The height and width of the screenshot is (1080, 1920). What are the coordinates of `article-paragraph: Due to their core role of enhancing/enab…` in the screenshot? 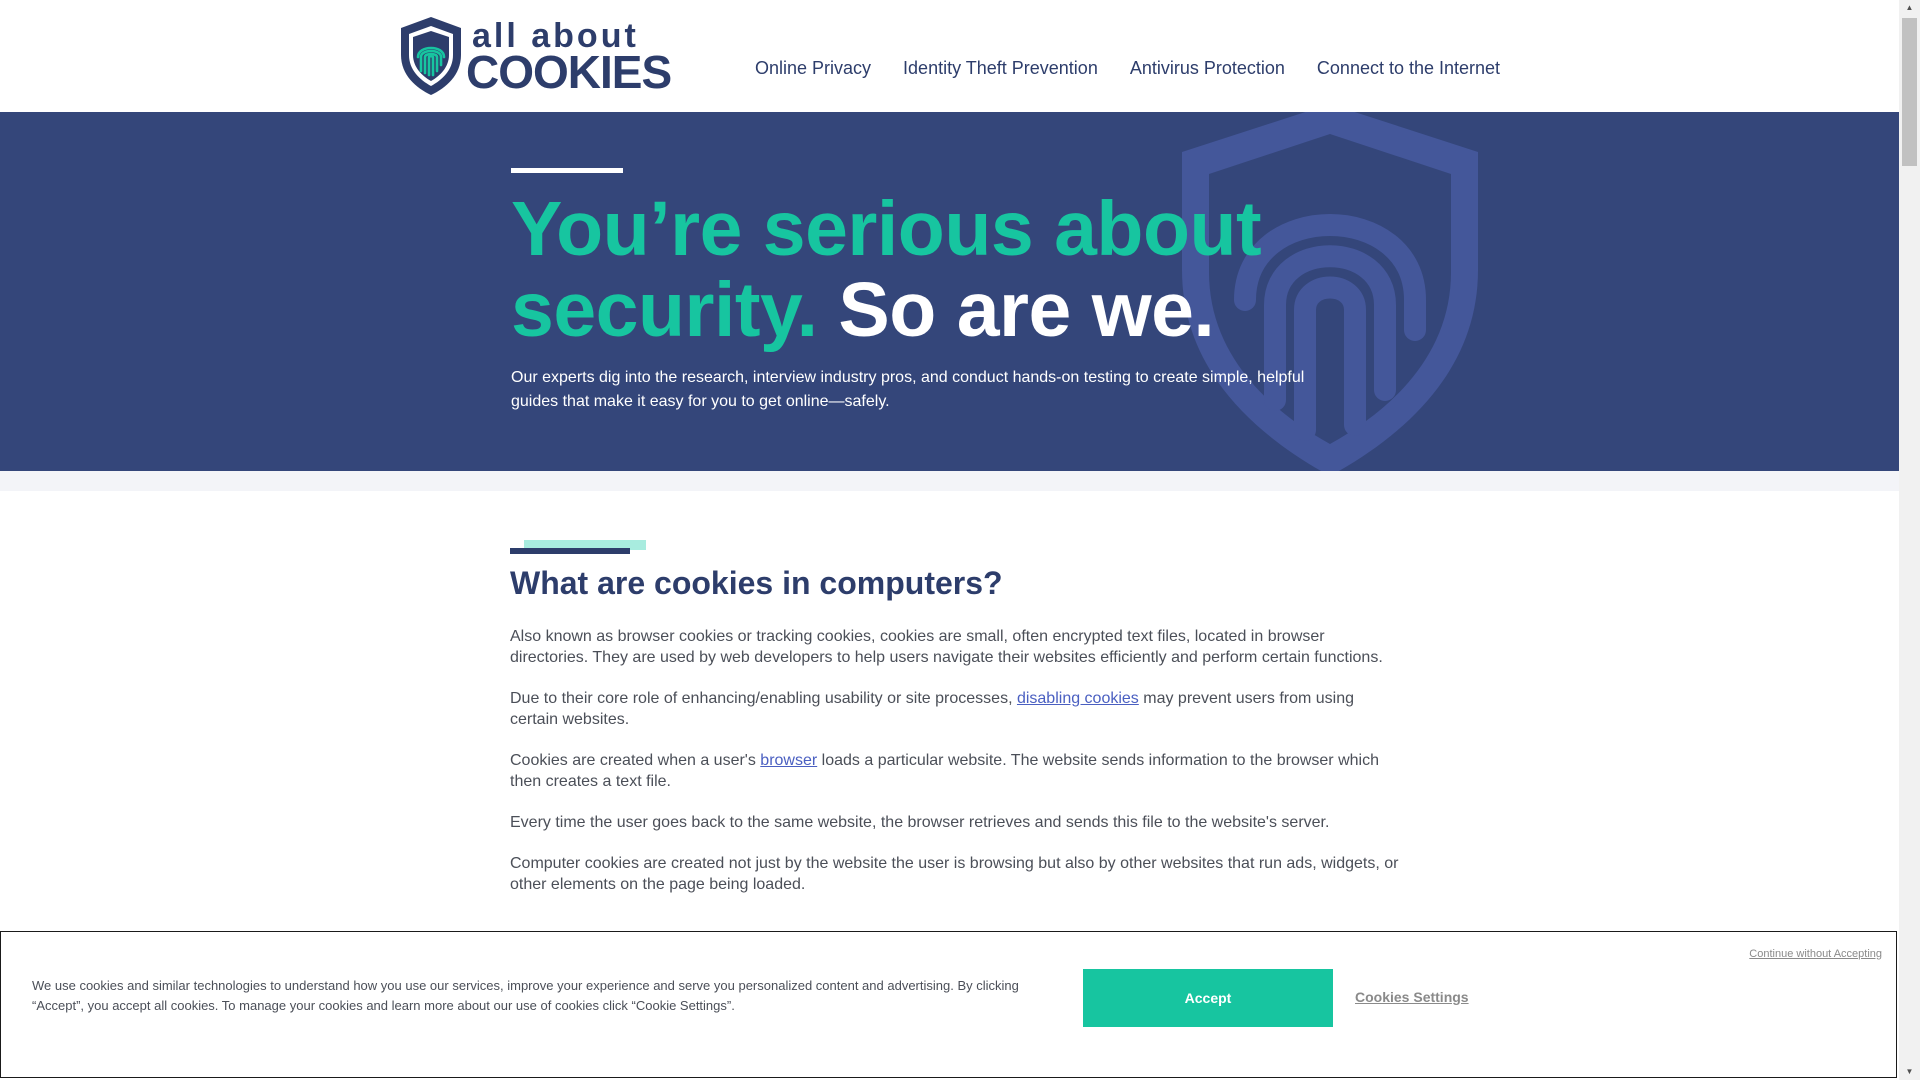 It's located at (955, 709).